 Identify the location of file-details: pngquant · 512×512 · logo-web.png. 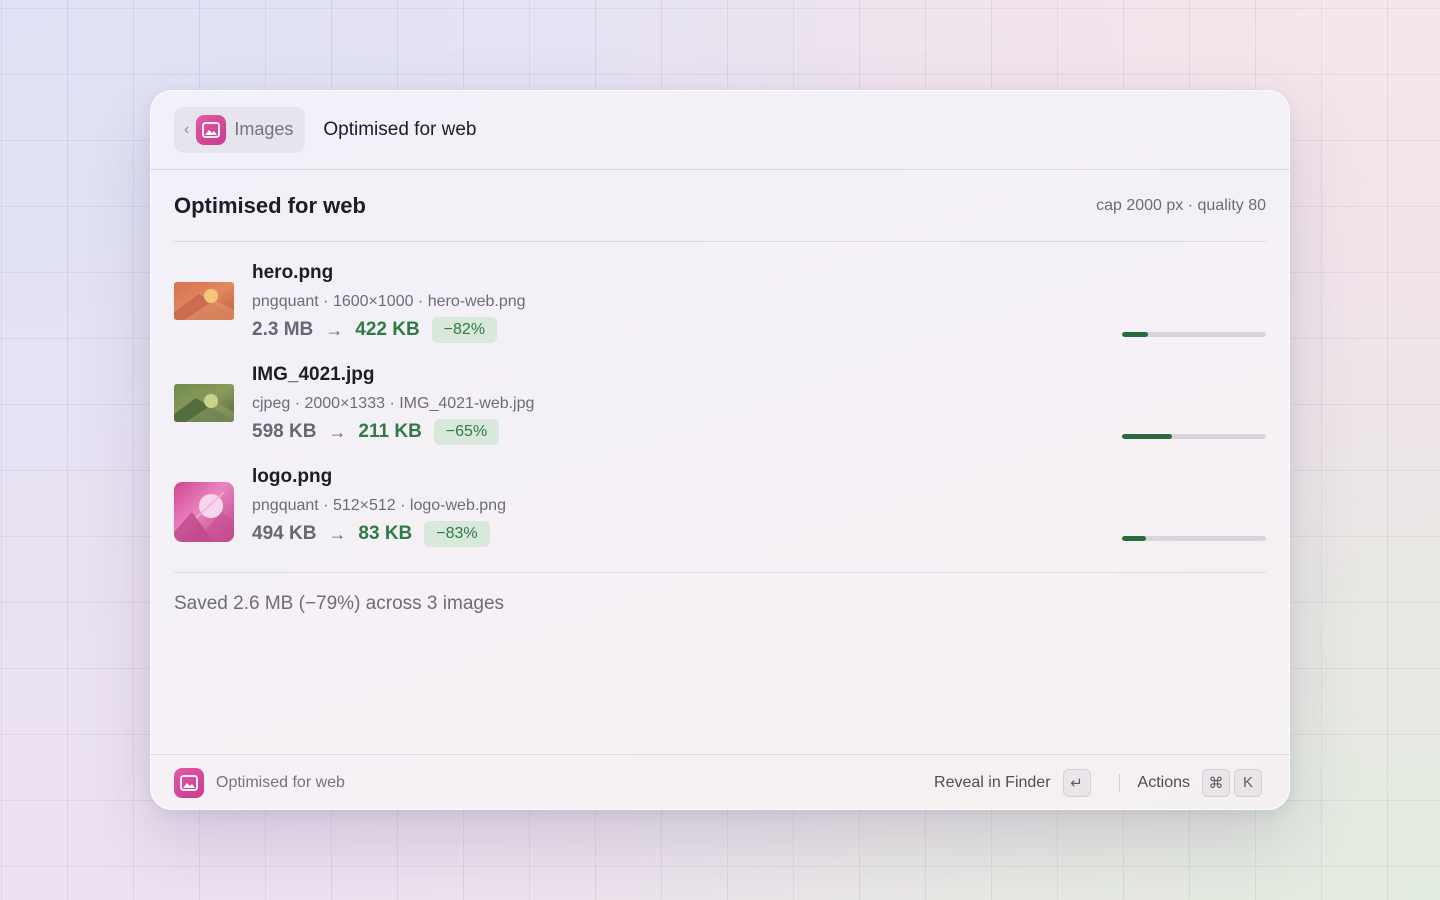
(379, 505).